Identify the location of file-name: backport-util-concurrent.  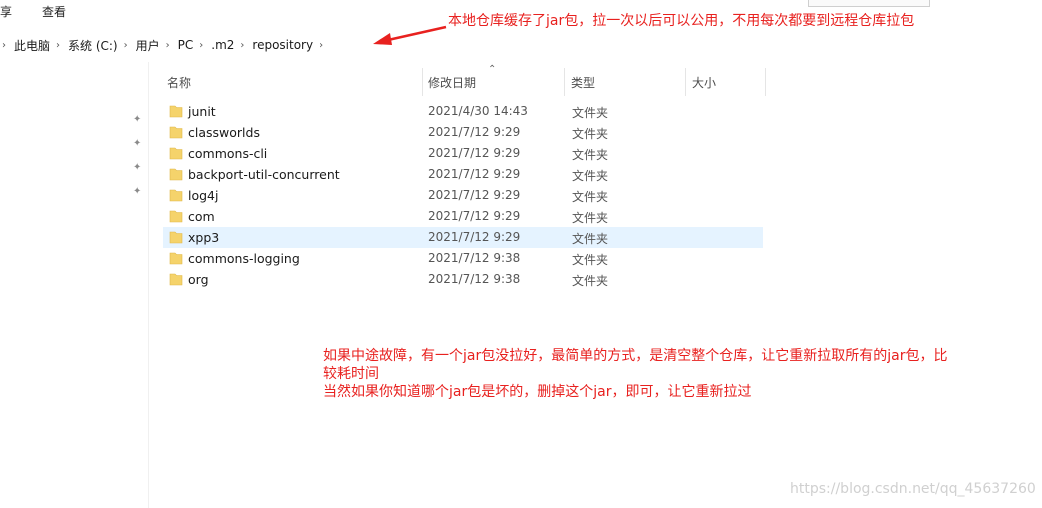
(264, 174).